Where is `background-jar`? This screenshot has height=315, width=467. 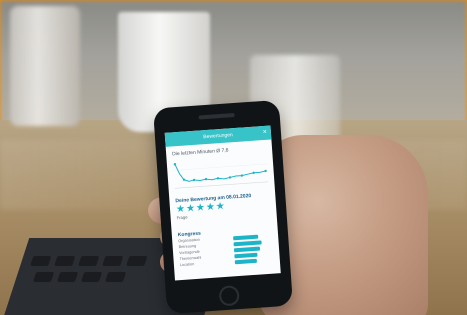
background-jar is located at coordinates (45, 66).